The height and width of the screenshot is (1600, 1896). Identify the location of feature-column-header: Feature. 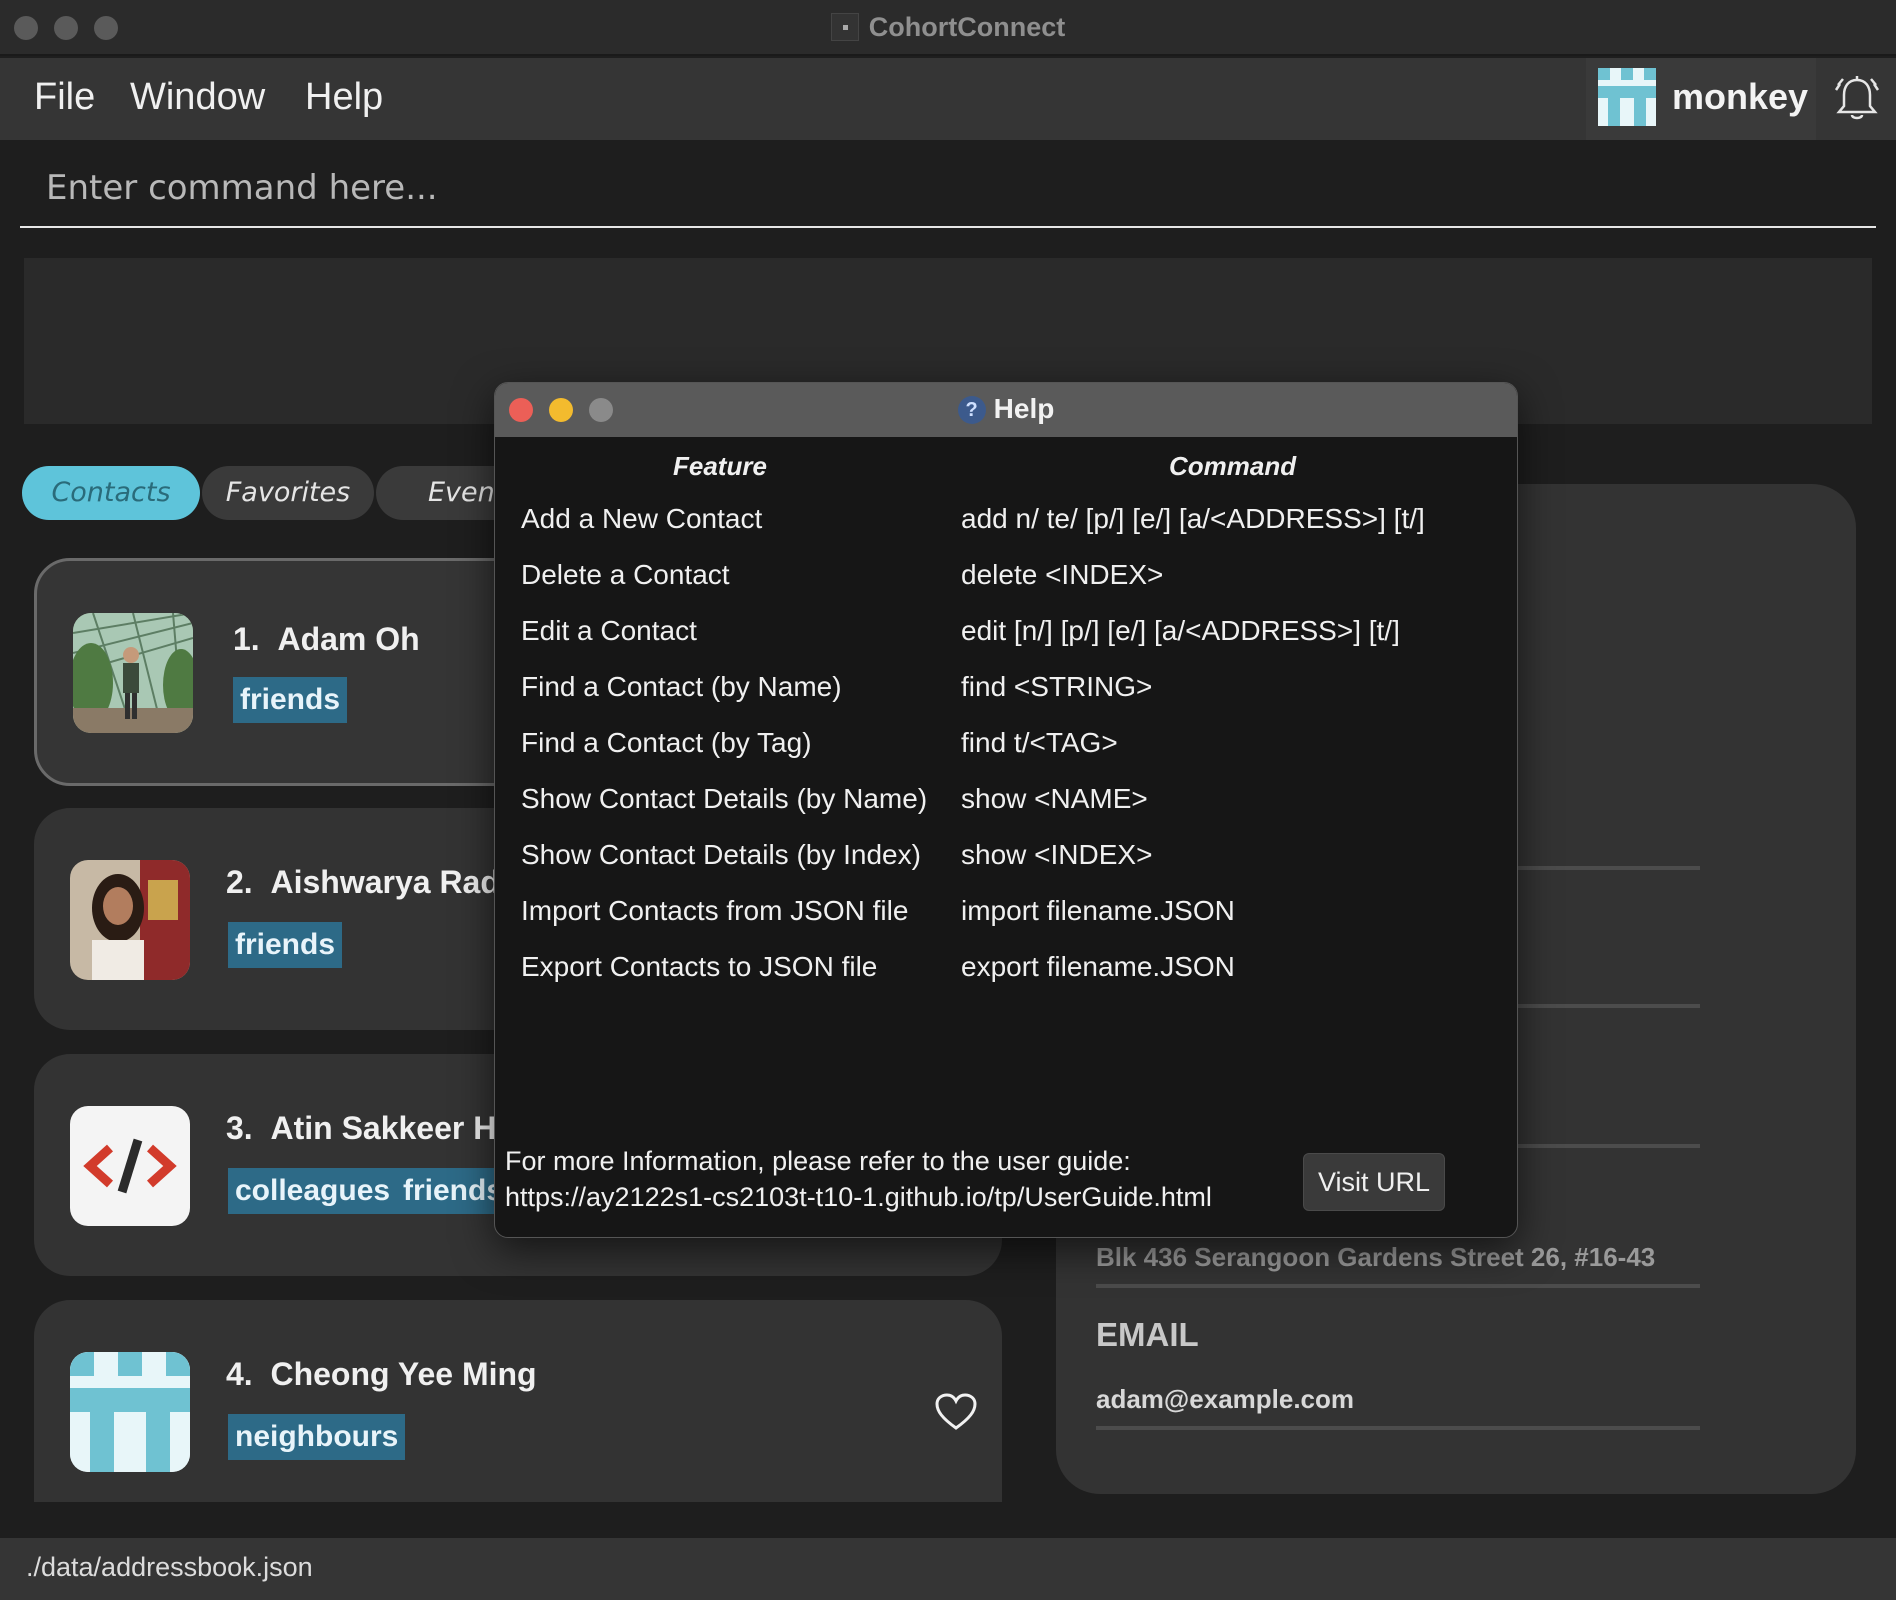
(720, 466).